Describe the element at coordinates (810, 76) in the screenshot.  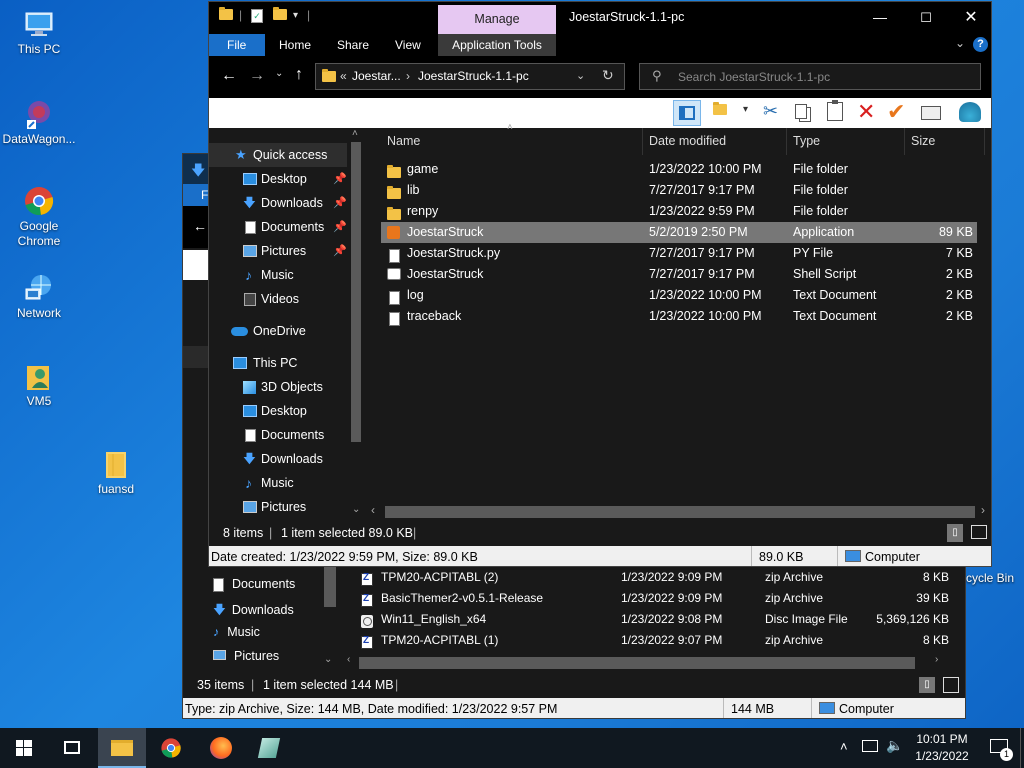
I see `search-box: ⚲ Search JoestarStruck-1.1-pc` at that location.